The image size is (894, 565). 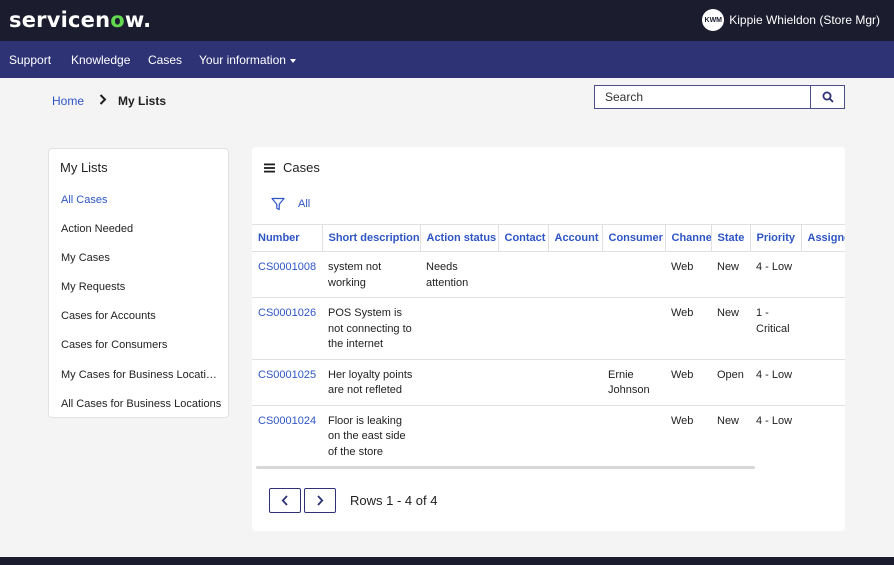 What do you see at coordinates (822, 238) in the screenshot?
I see `col-assigned-to: Assigned to` at bounding box center [822, 238].